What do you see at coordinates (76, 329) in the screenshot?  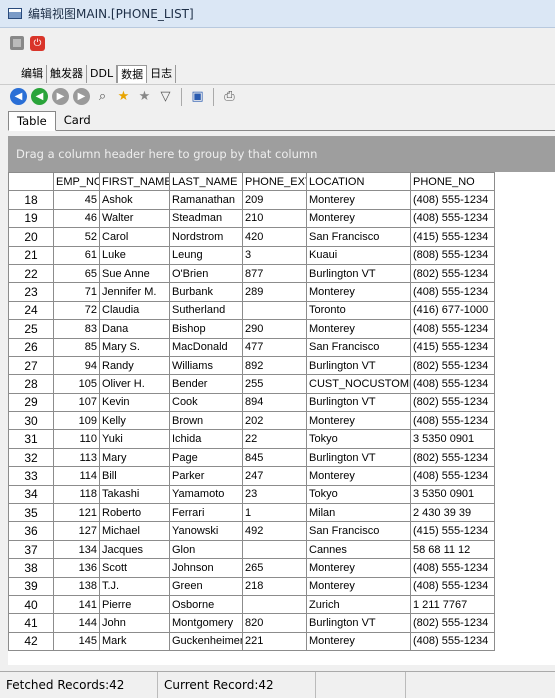 I see `grid-cell: 83` at bounding box center [76, 329].